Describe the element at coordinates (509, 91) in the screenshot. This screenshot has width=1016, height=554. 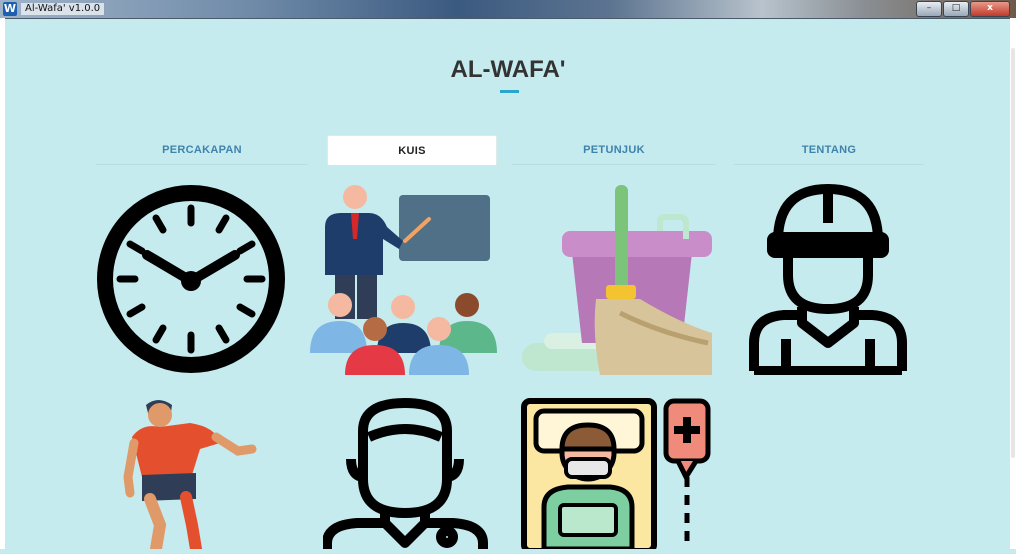
I see `title-underline` at that location.